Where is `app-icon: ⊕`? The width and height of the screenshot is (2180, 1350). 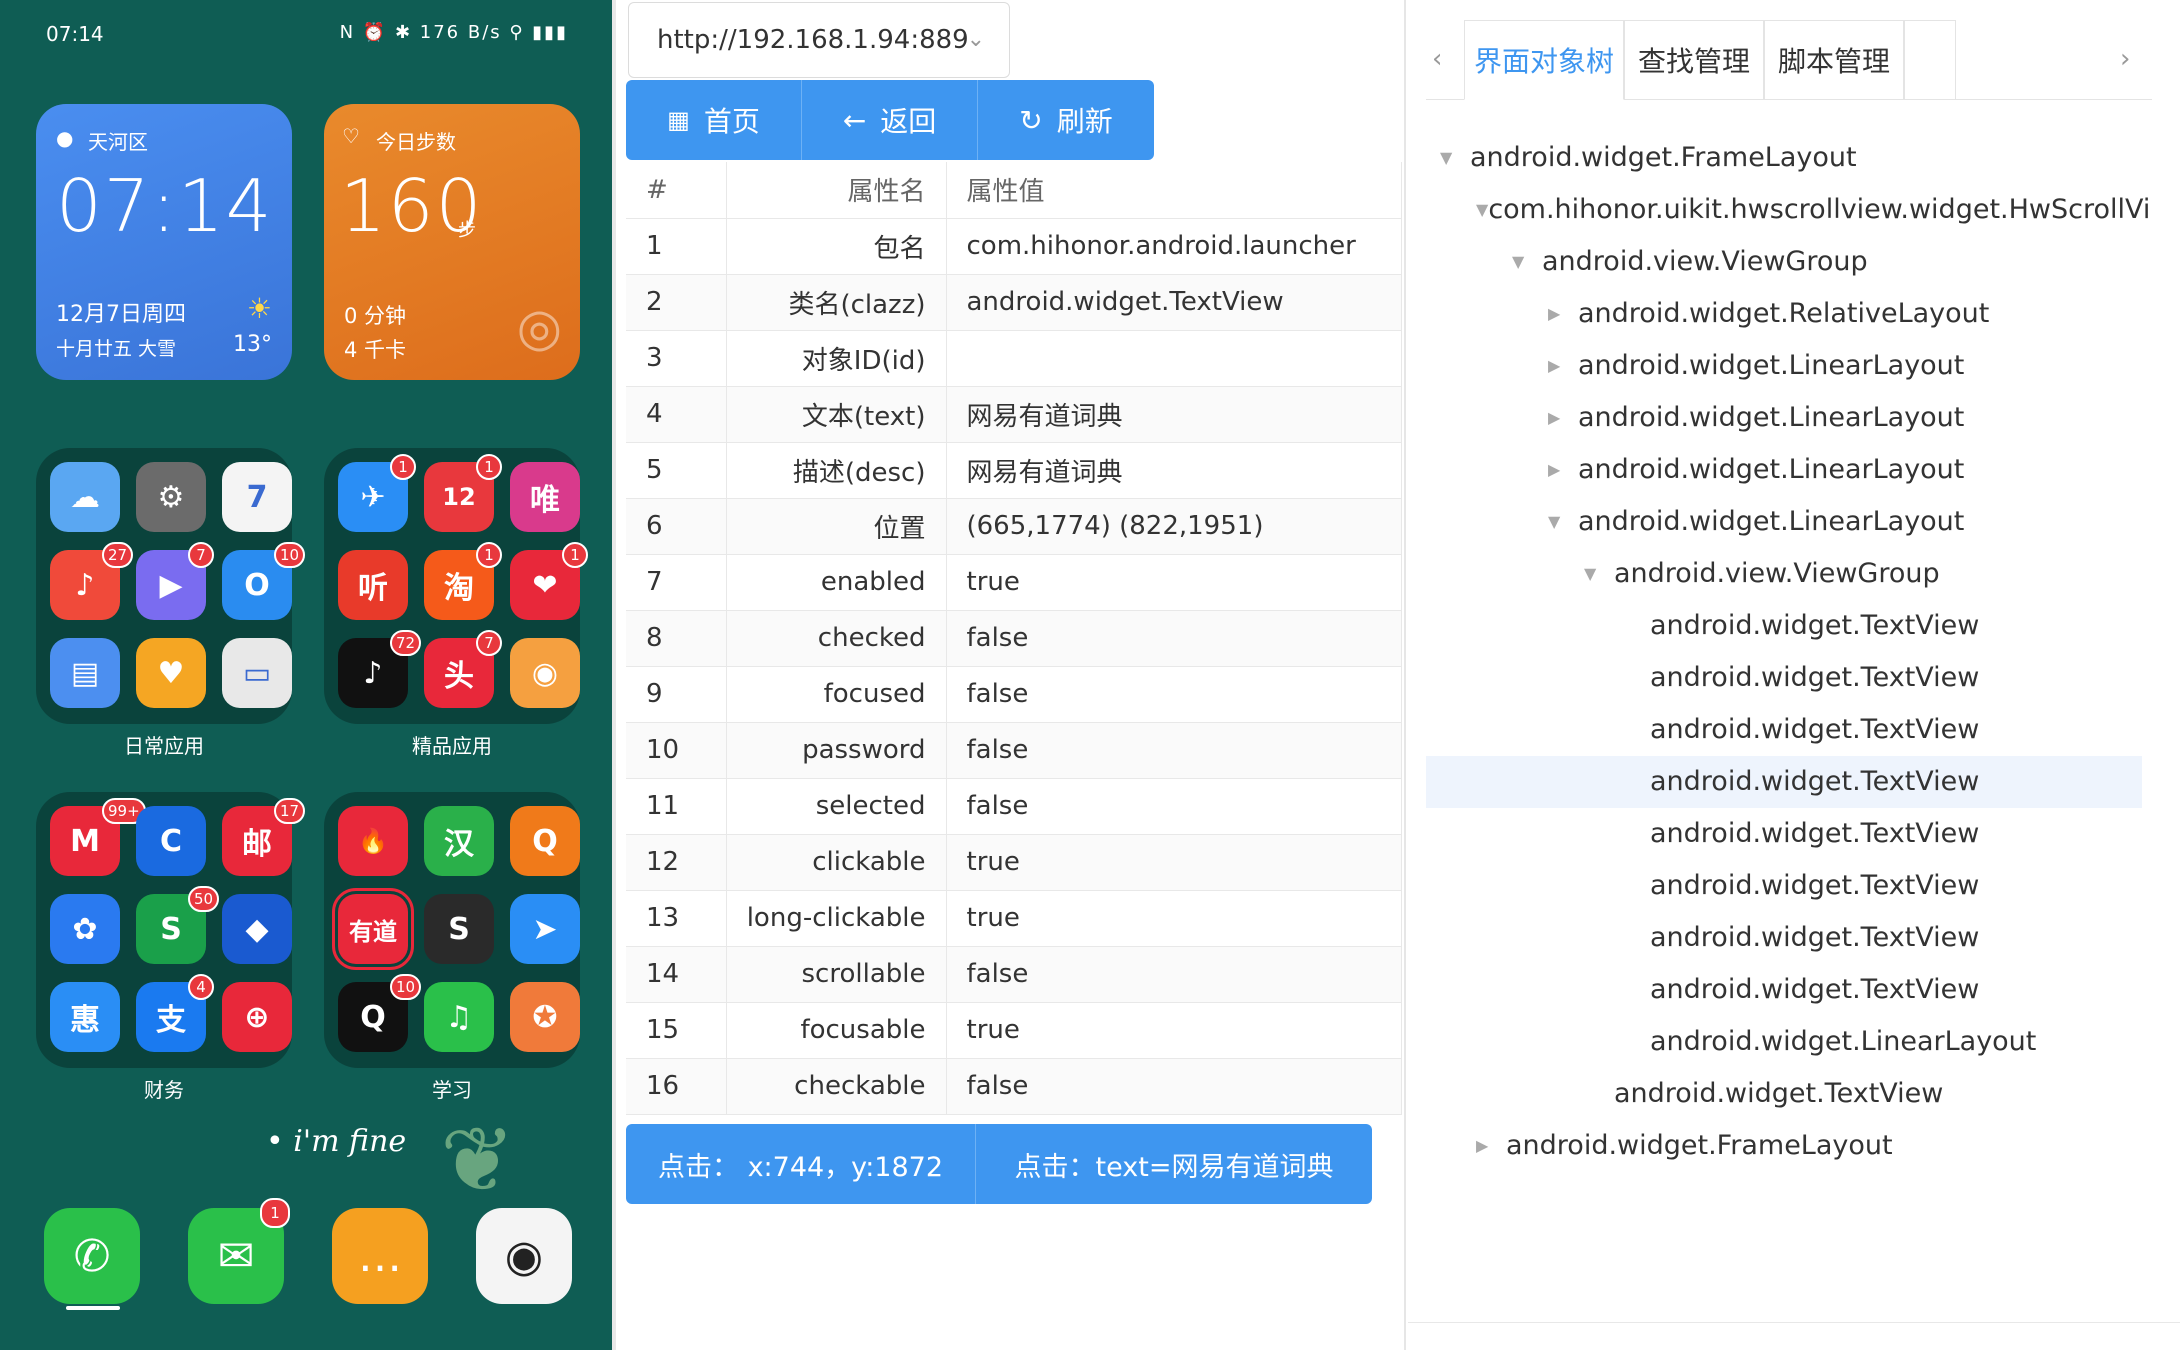 app-icon: ⊕ is located at coordinates (257, 1017).